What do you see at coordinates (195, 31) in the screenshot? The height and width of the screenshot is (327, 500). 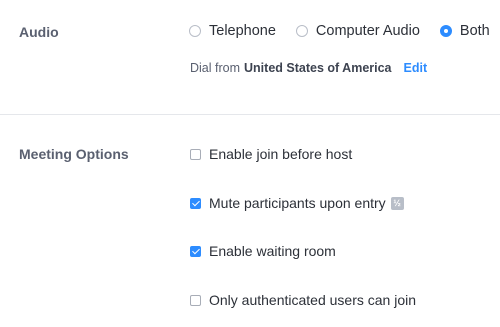 I see `radio-circle-telephone` at bounding box center [195, 31].